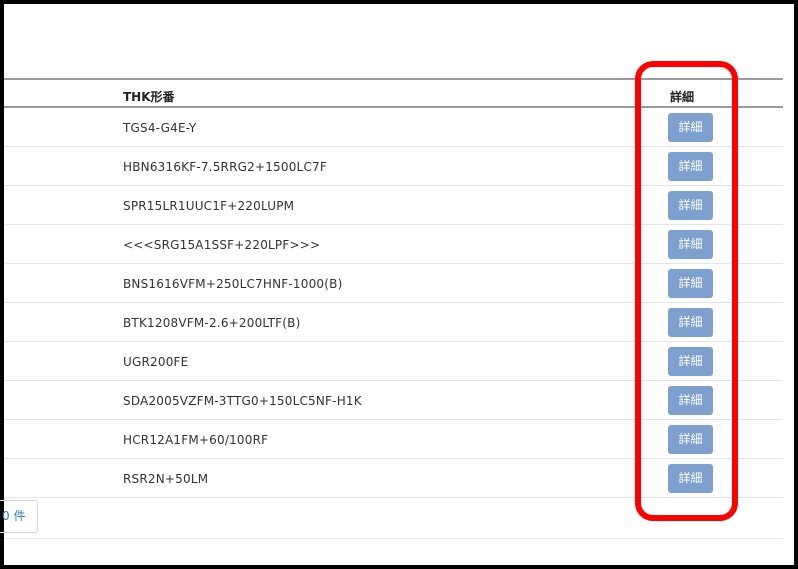 Image resolution: width=798 pixels, height=569 pixels. What do you see at coordinates (149, 97) in the screenshot?
I see `header-part-number: THK形番` at bounding box center [149, 97].